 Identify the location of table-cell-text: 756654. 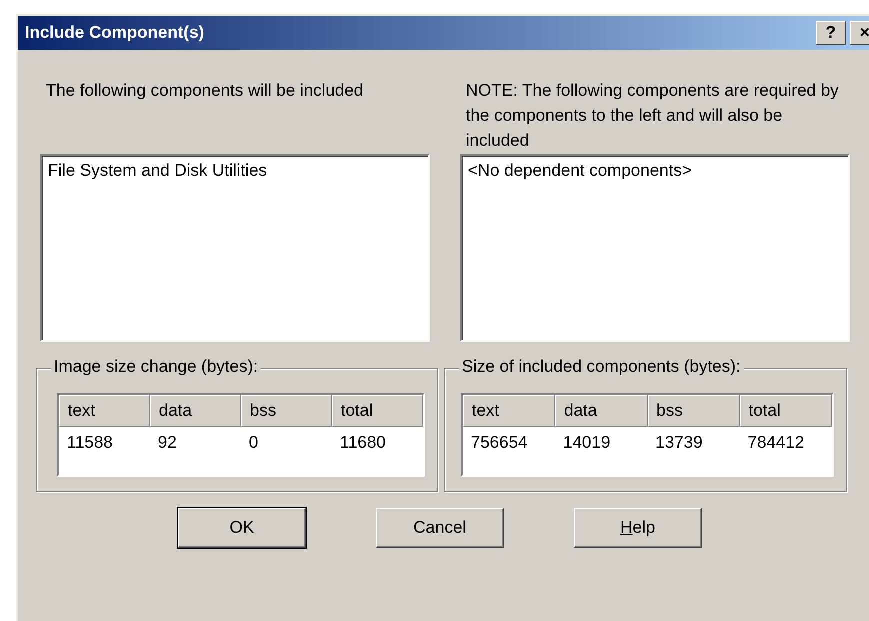
(499, 443).